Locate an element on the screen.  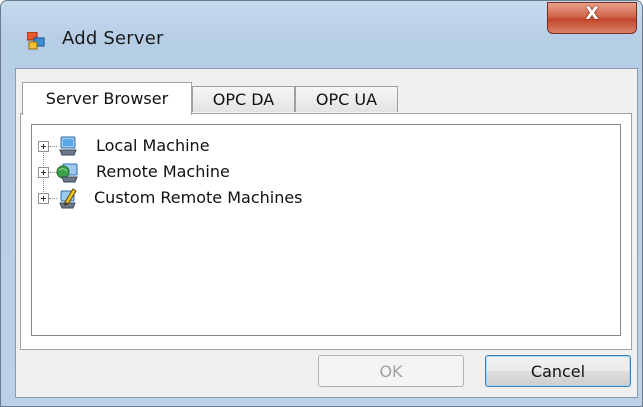
tree-node-custom-remote-machines: Custom Remote Machines is located at coordinates (212, 200).